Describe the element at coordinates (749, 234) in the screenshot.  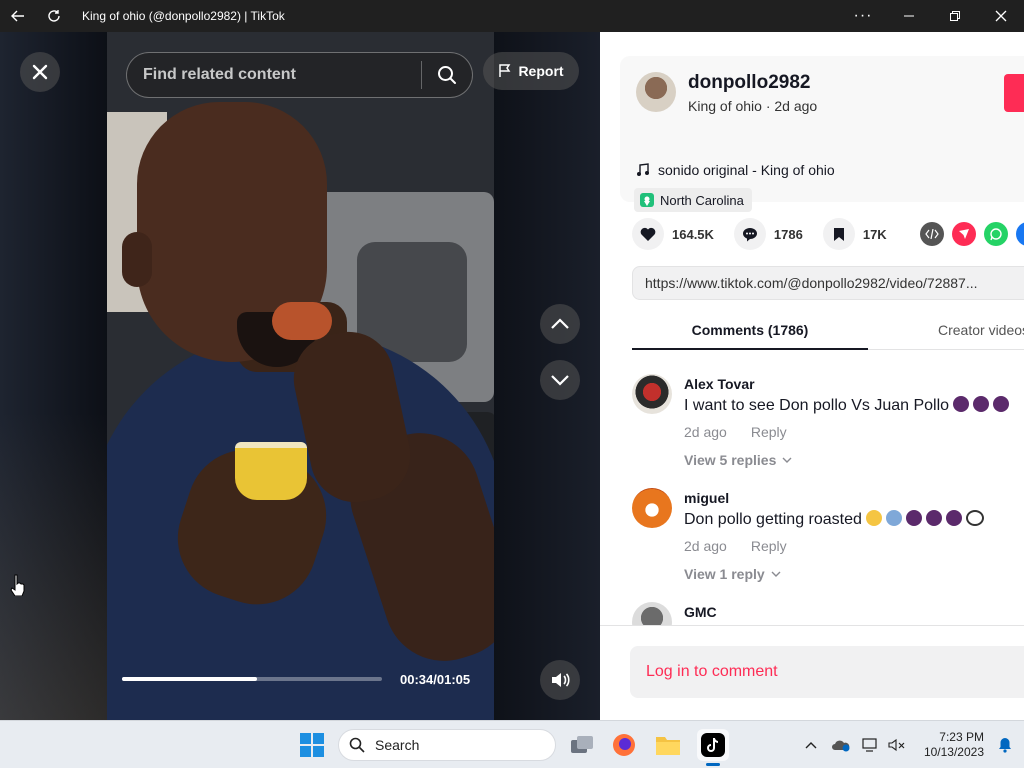
I see `comment-bubble-icon` at that location.